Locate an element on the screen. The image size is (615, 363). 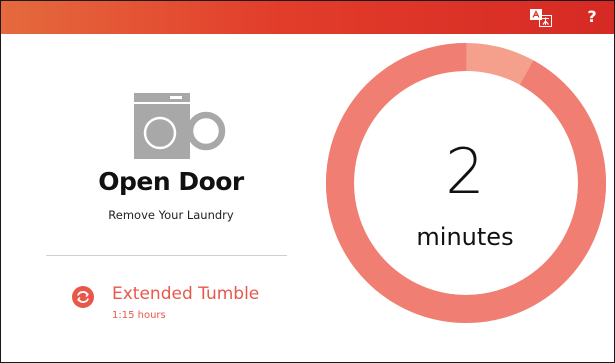
status-title: Open Door is located at coordinates (171, 181).